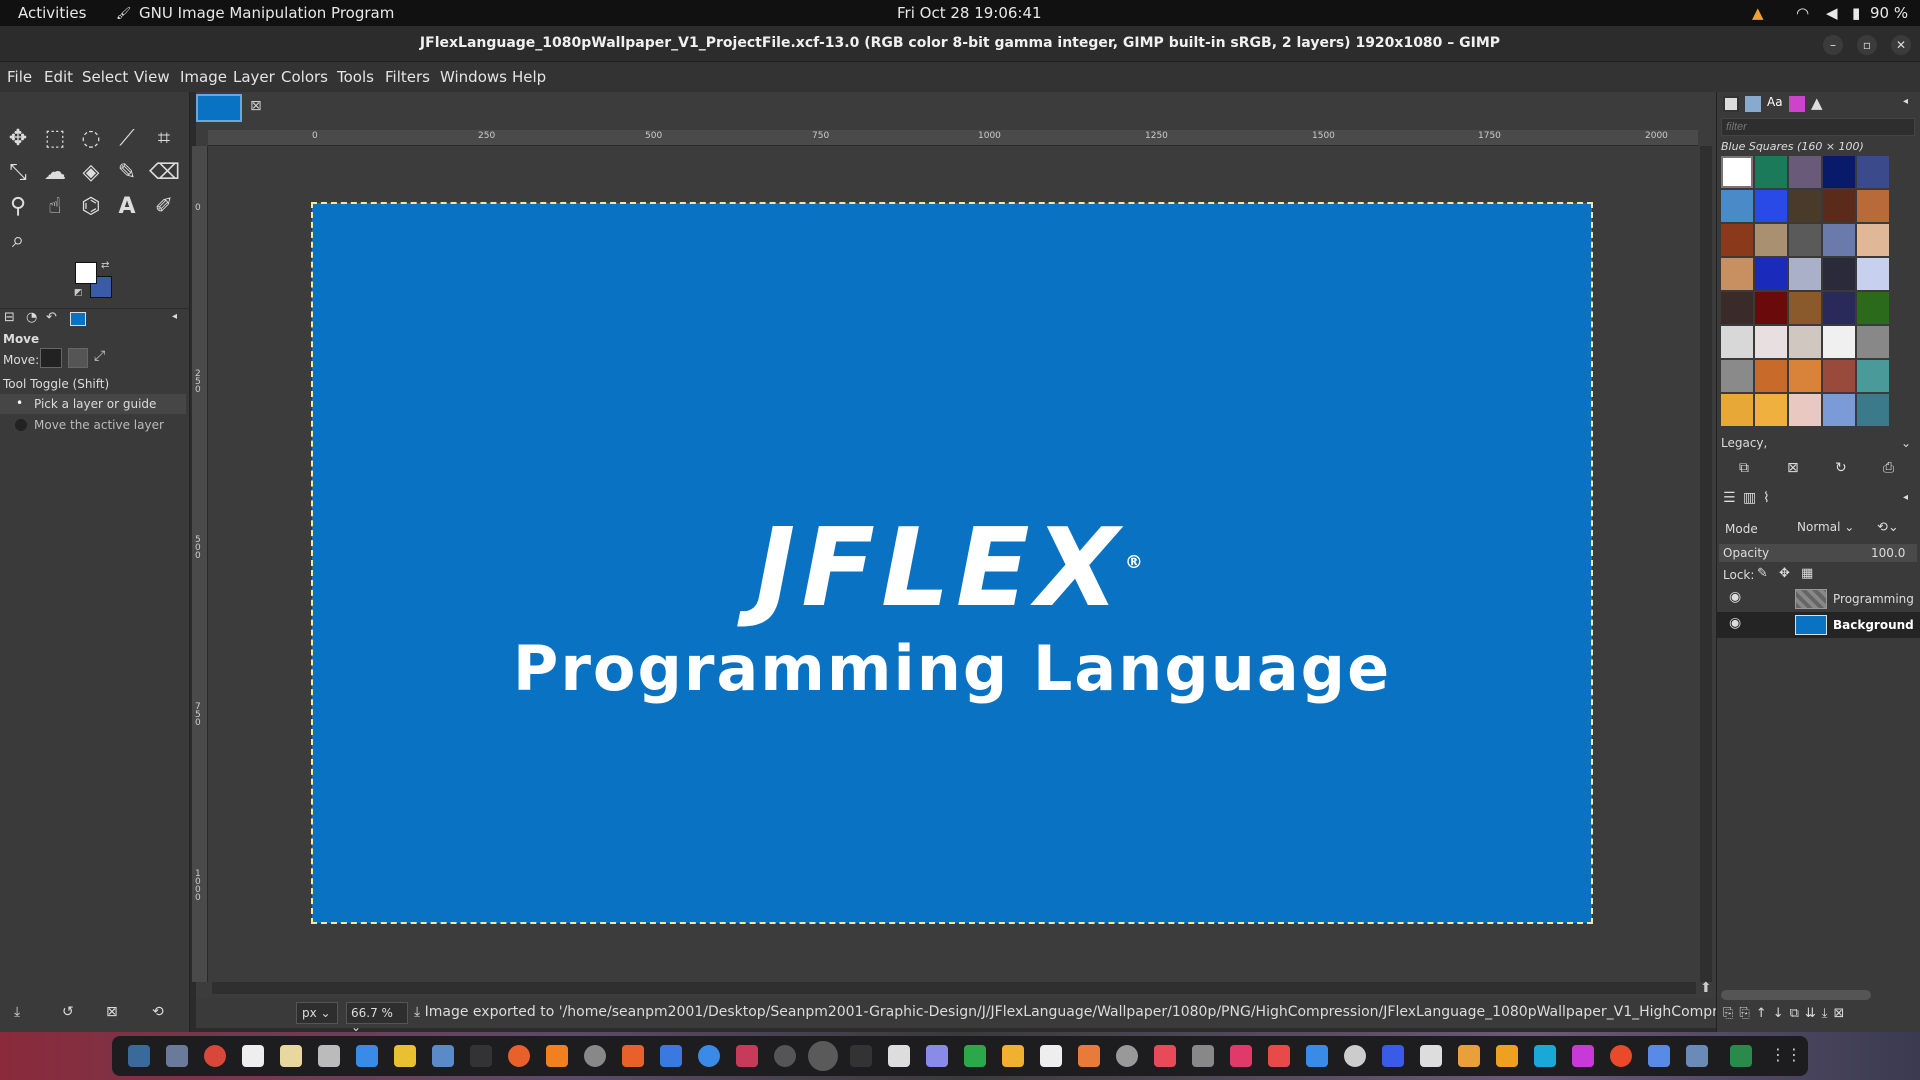 The height and width of the screenshot is (1080, 1920). Describe the element at coordinates (91, 207) in the screenshot. I see `paths-icon: ⌬` at that location.